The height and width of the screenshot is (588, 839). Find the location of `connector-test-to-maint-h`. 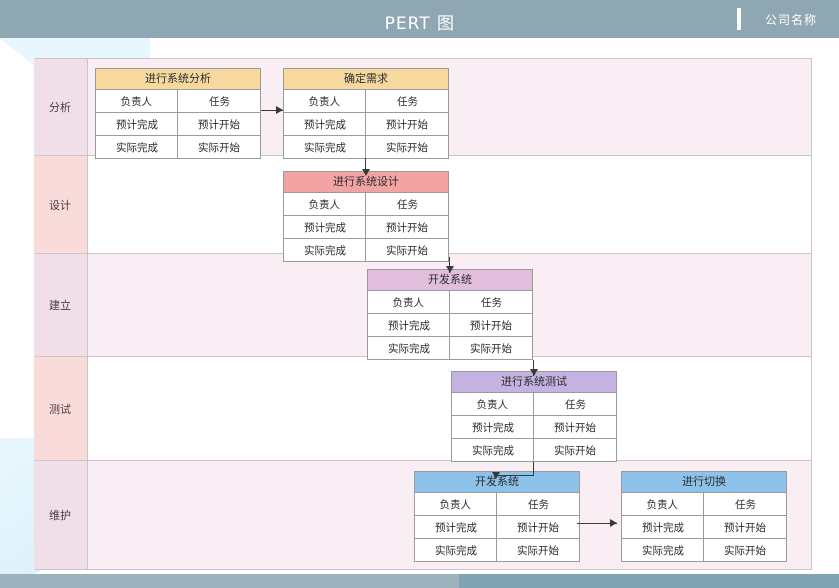

connector-test-to-maint-h is located at coordinates (515, 475).